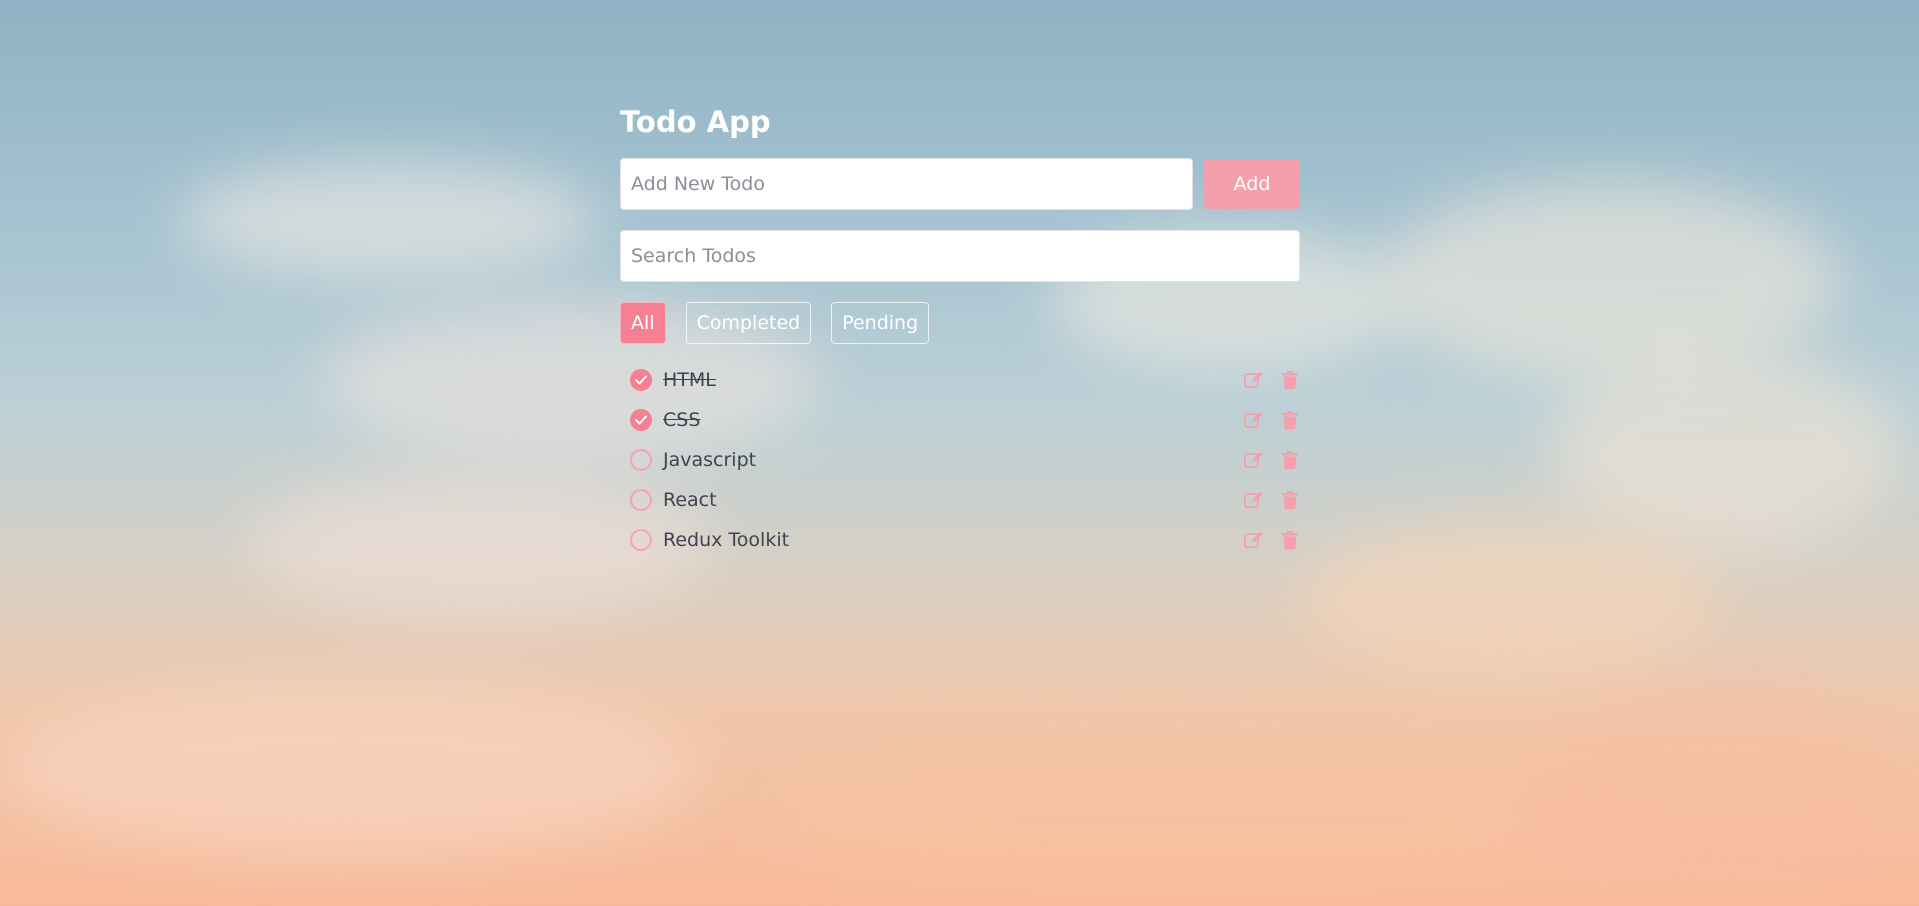 Image resolution: width=1919 pixels, height=906 pixels. What do you see at coordinates (960, 256) in the screenshot?
I see `search-input` at bounding box center [960, 256].